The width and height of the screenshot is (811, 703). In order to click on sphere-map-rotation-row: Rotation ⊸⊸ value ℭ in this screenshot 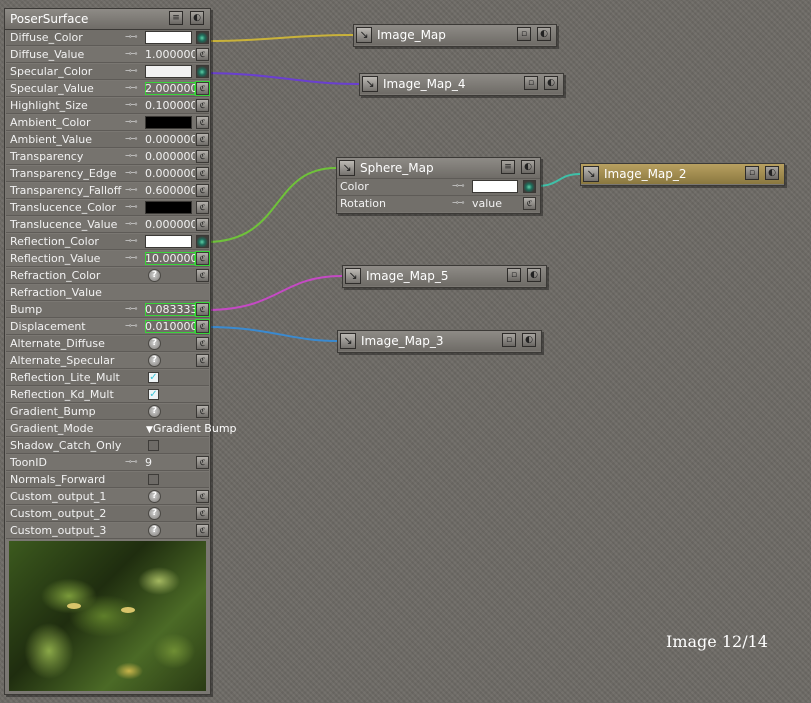, I will do `click(438, 203)`.